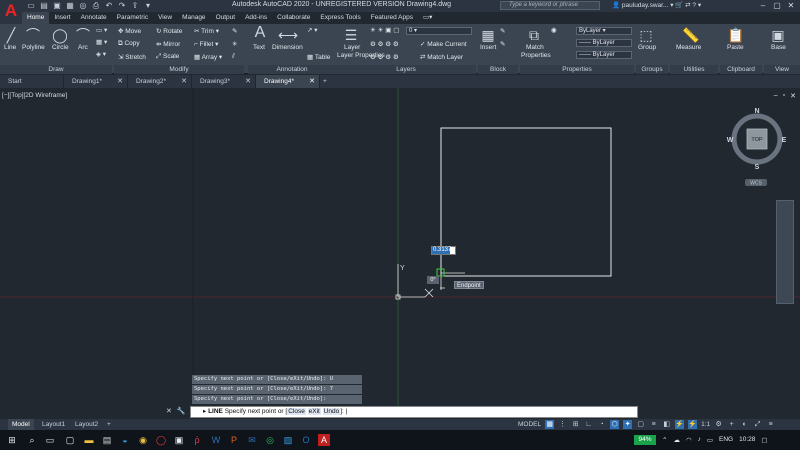 This screenshot has width=800, height=450. Describe the element at coordinates (32, 81) in the screenshot. I see `doc-tab-start: Start` at that location.